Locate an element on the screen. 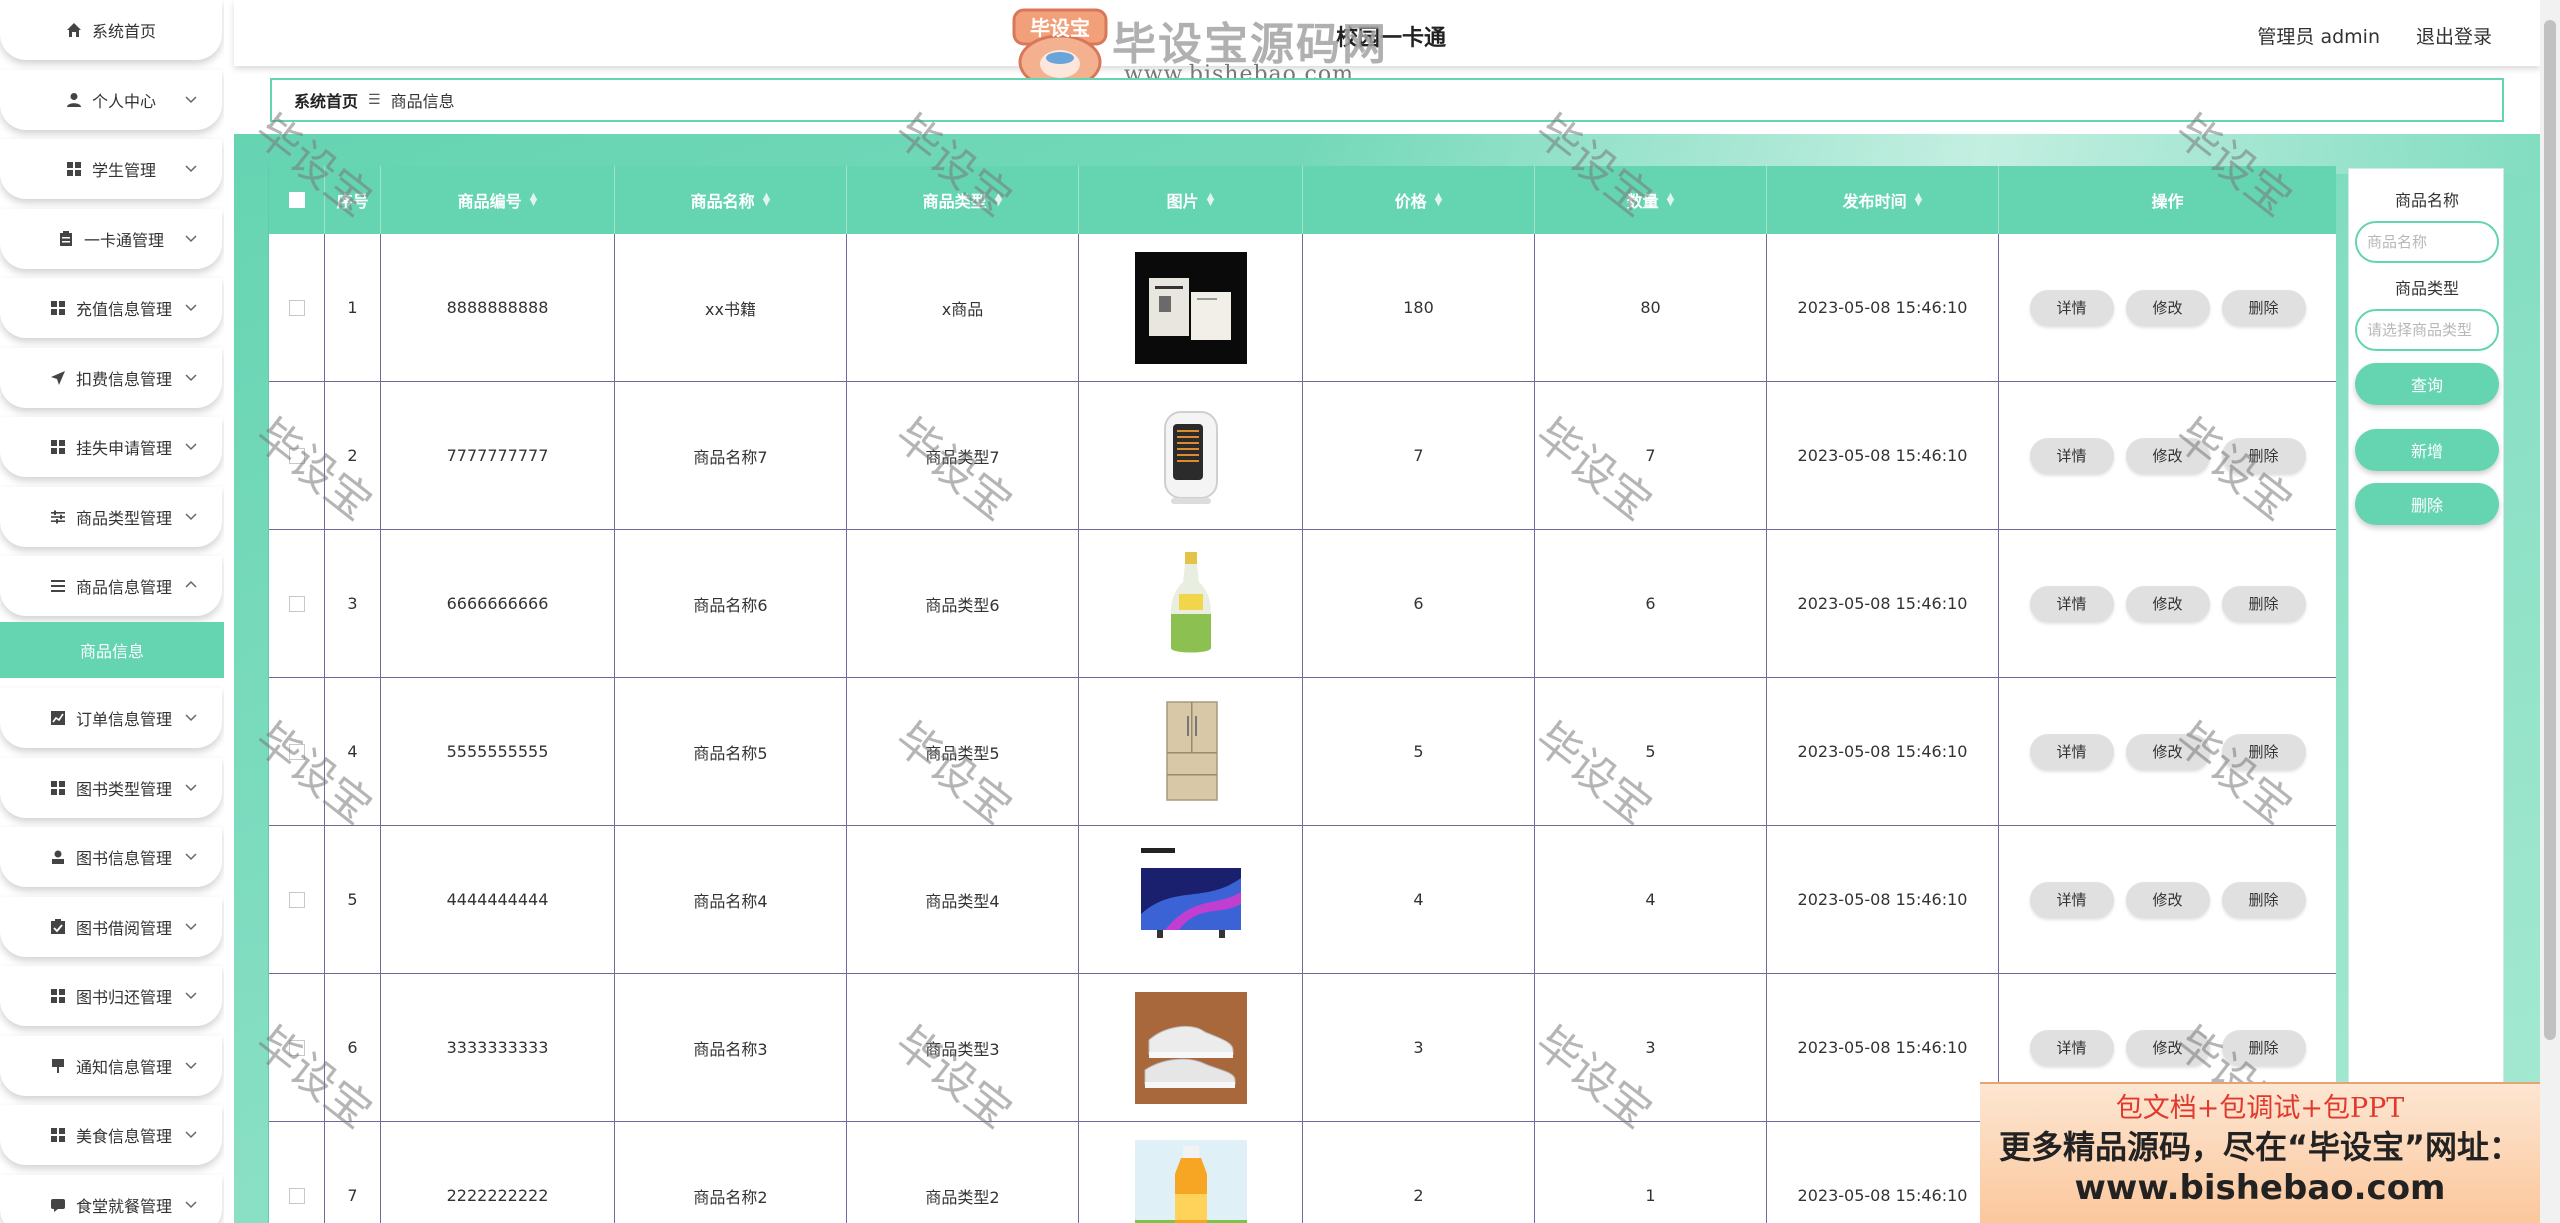 This screenshot has height=1223, width=2560. sidebar-item-personal: 个人中心 is located at coordinates (111, 100).